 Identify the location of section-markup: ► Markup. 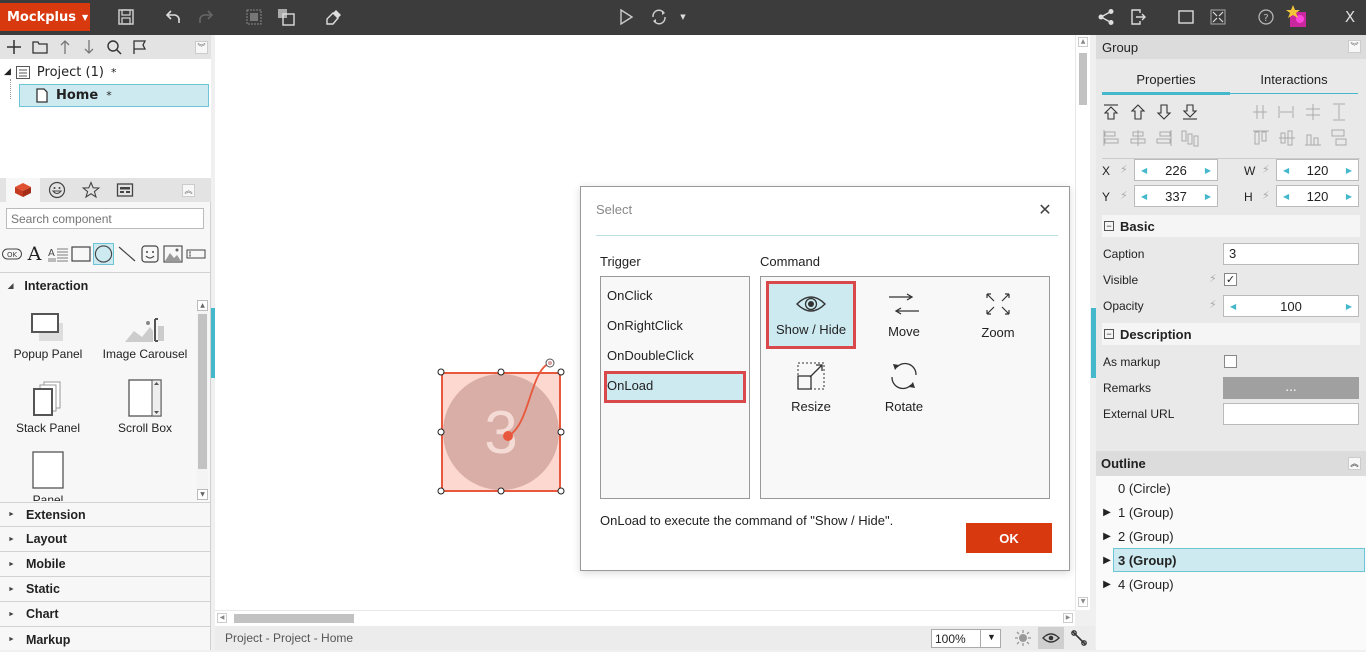
(105, 639).